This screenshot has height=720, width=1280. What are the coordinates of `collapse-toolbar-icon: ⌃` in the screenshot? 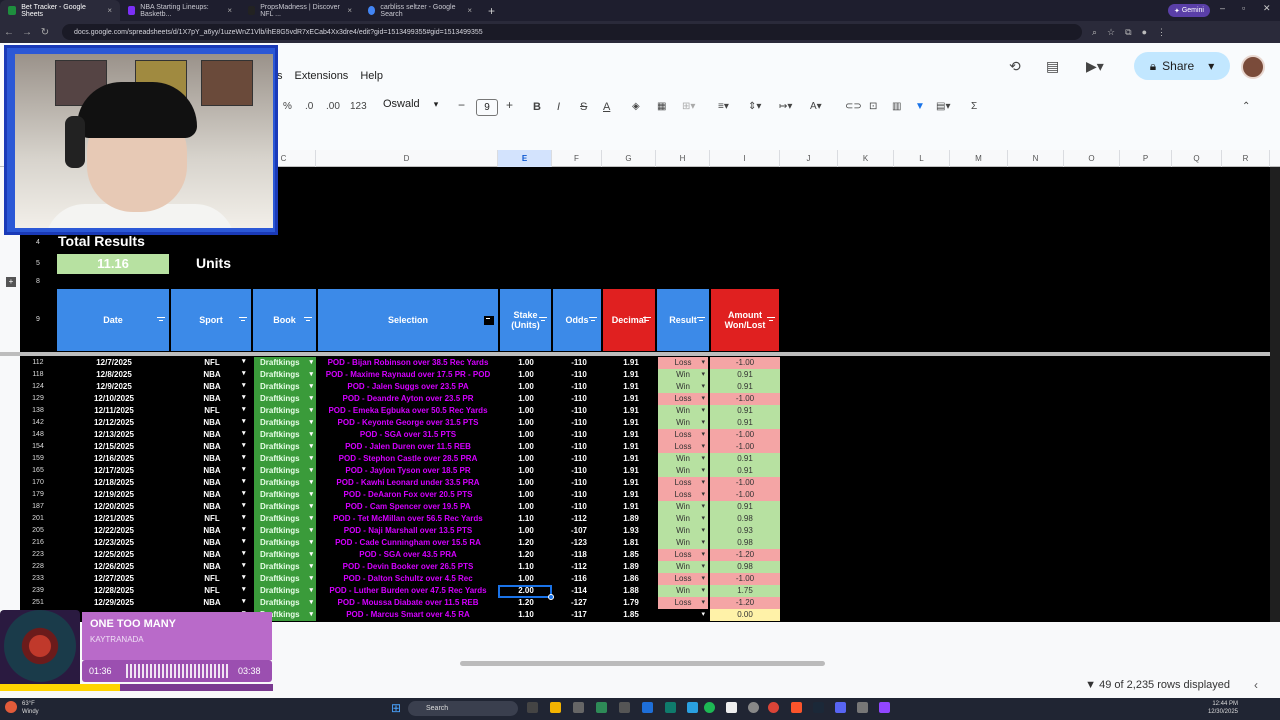 It's located at (1246, 106).